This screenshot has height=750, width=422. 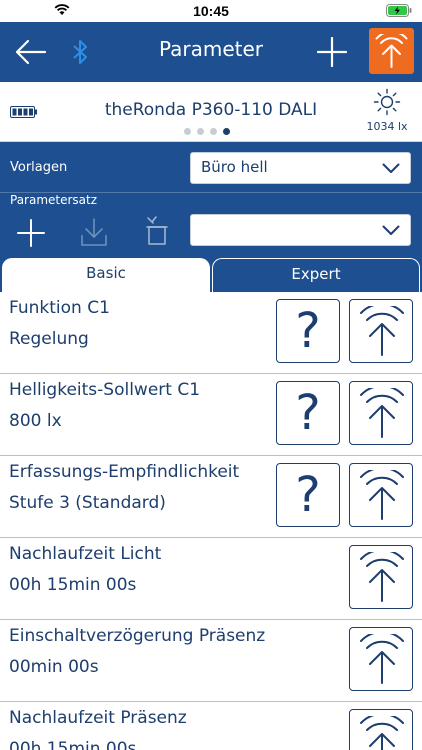 I want to click on sun-icon, so click(x=387, y=102).